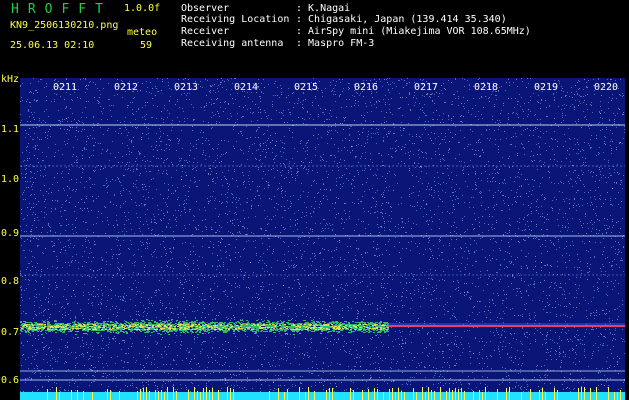 The image size is (629, 400). Describe the element at coordinates (10, 129) in the screenshot. I see `y-tick-label: 1.1` at that location.